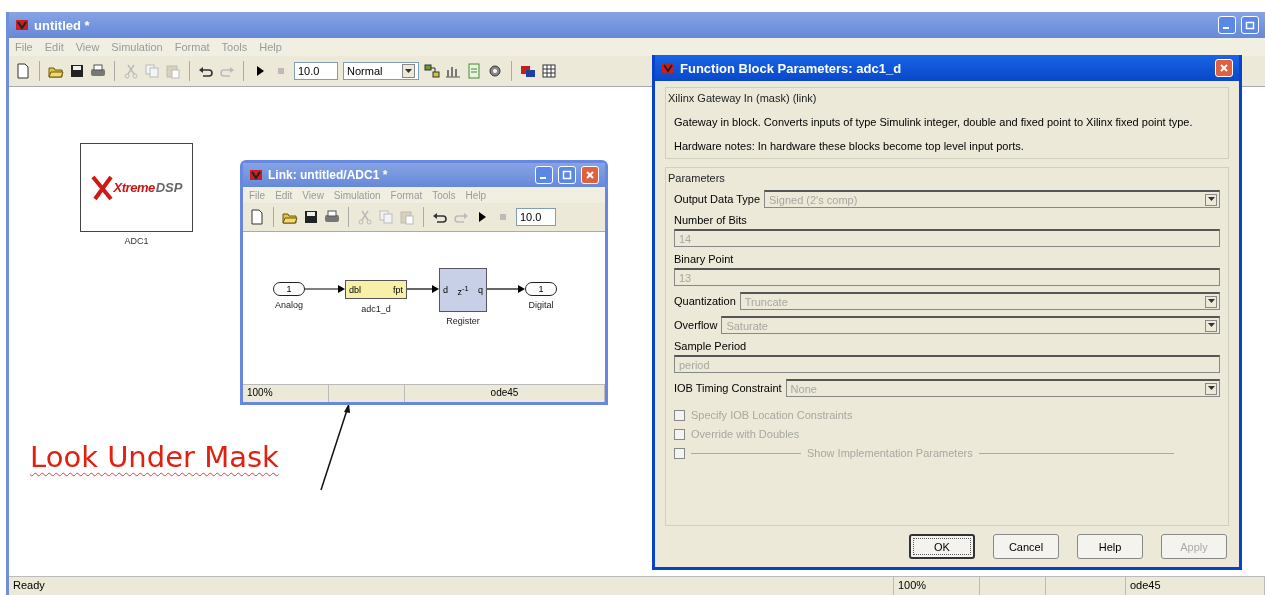 The image size is (1265, 595). Describe the element at coordinates (528, 71) in the screenshot. I see `blocks-icon` at that location.